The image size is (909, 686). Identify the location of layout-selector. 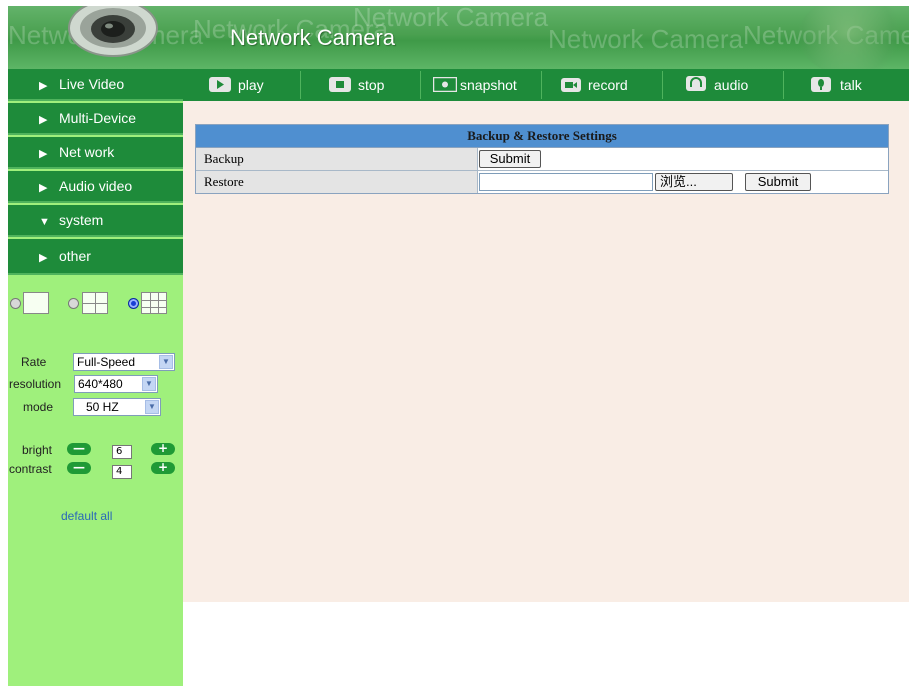
(95, 303).